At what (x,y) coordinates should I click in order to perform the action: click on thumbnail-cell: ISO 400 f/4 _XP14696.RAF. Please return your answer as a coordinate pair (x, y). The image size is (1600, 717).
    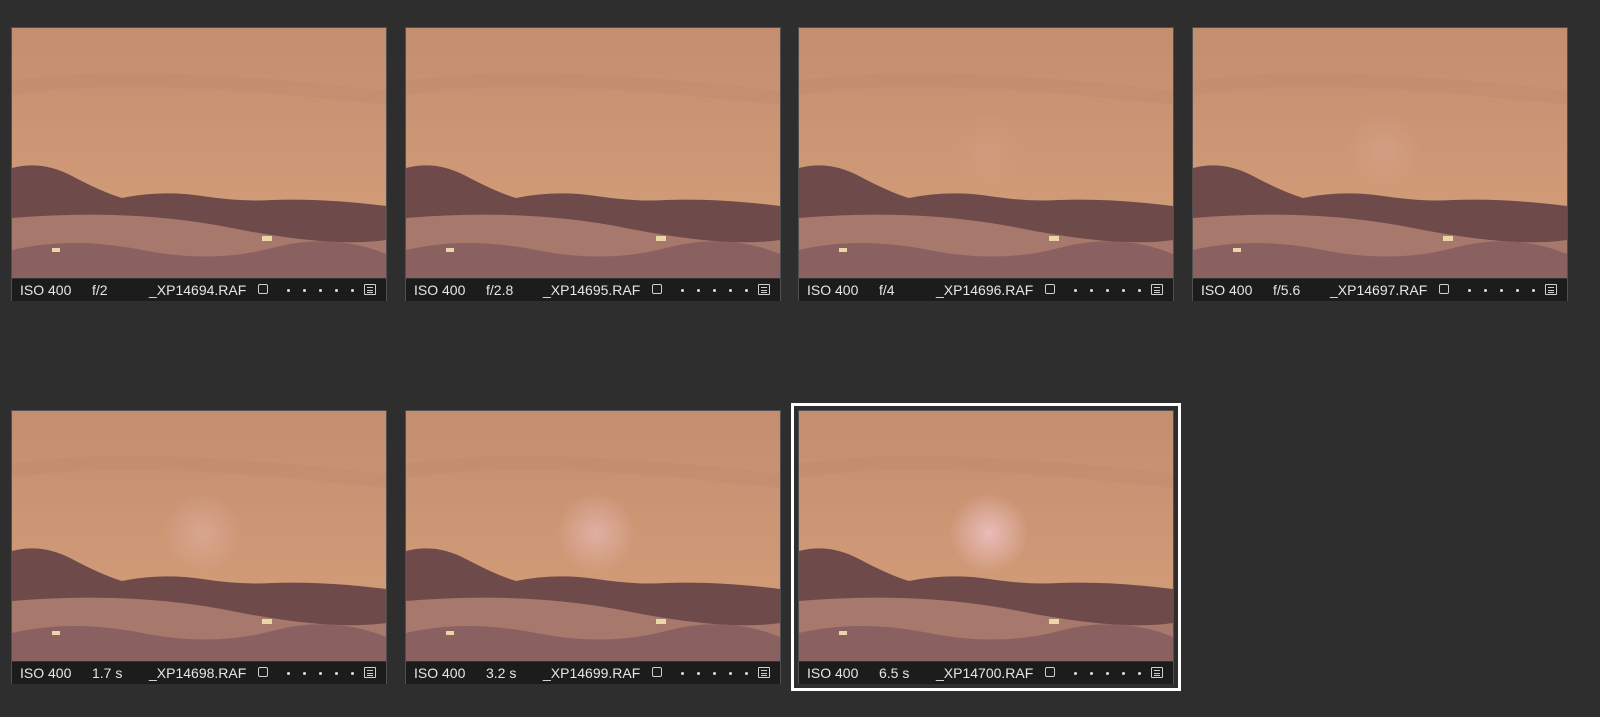
    Looking at the image, I should click on (986, 164).